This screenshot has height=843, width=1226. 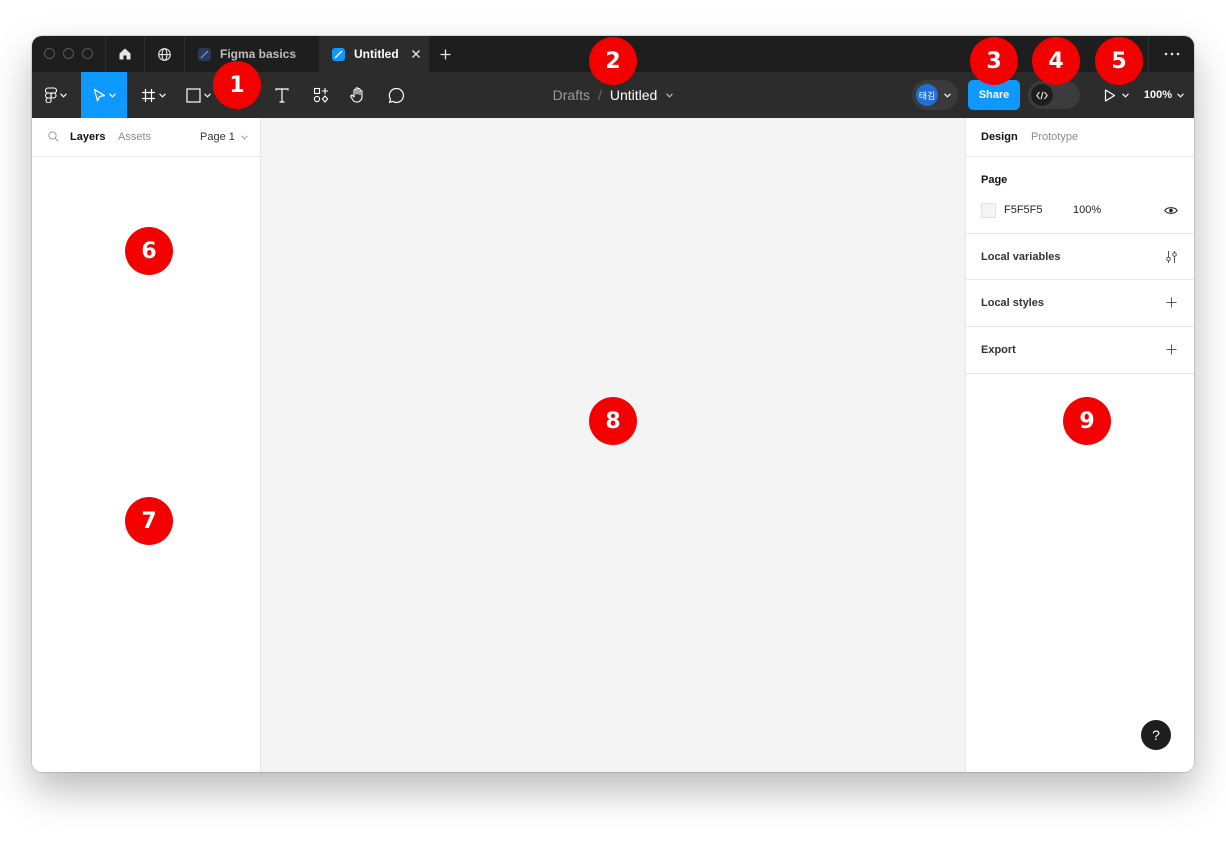 I want to click on annotation-badge: 6, so click(x=149, y=251).